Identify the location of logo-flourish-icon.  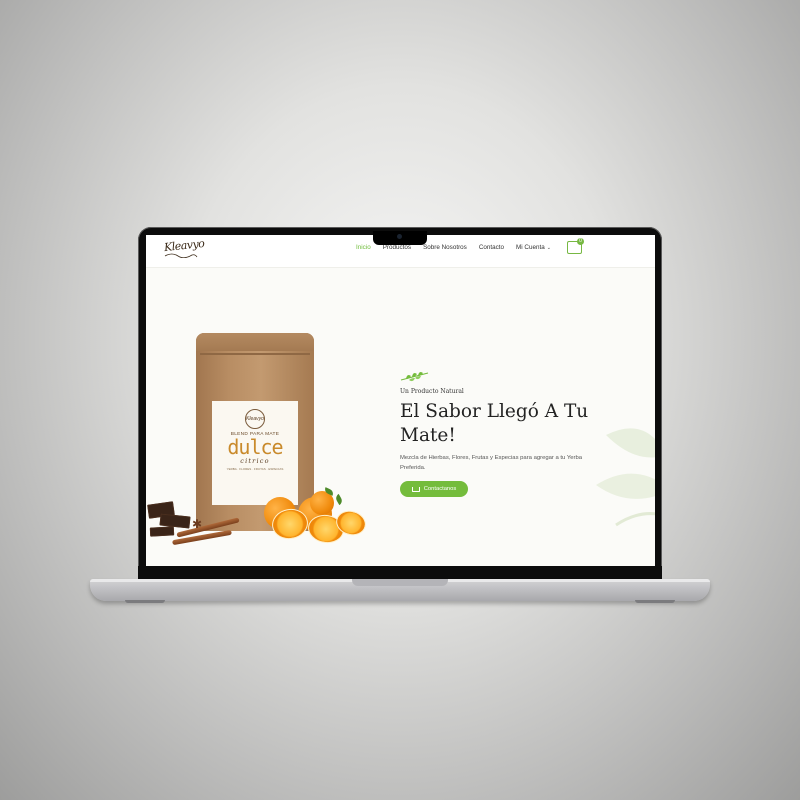
(181, 255).